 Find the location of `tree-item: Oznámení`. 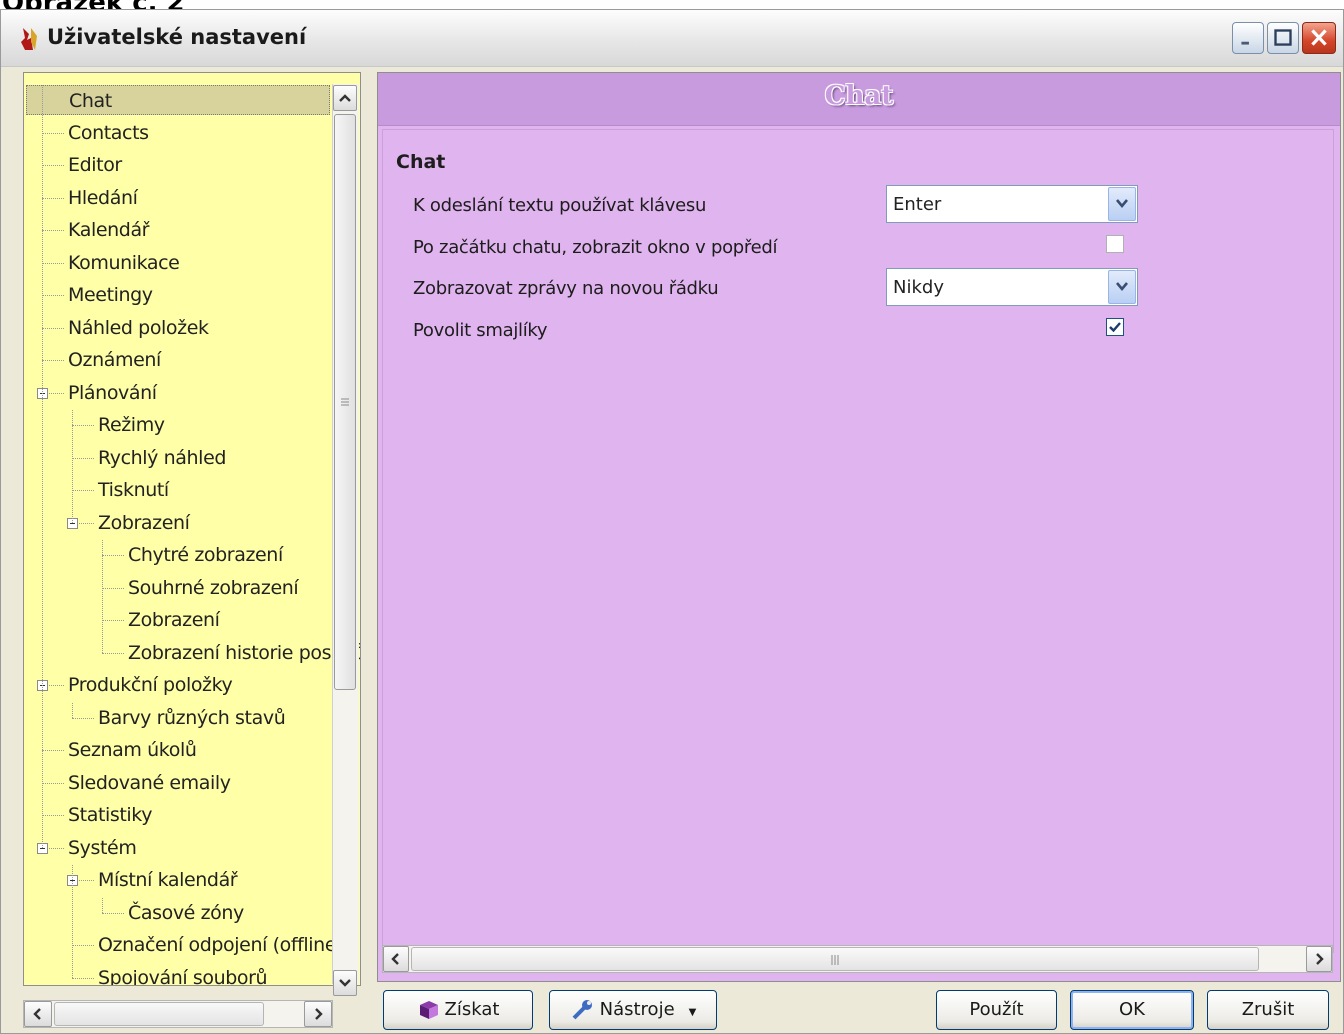

tree-item: Oznámení is located at coordinates (114, 360).